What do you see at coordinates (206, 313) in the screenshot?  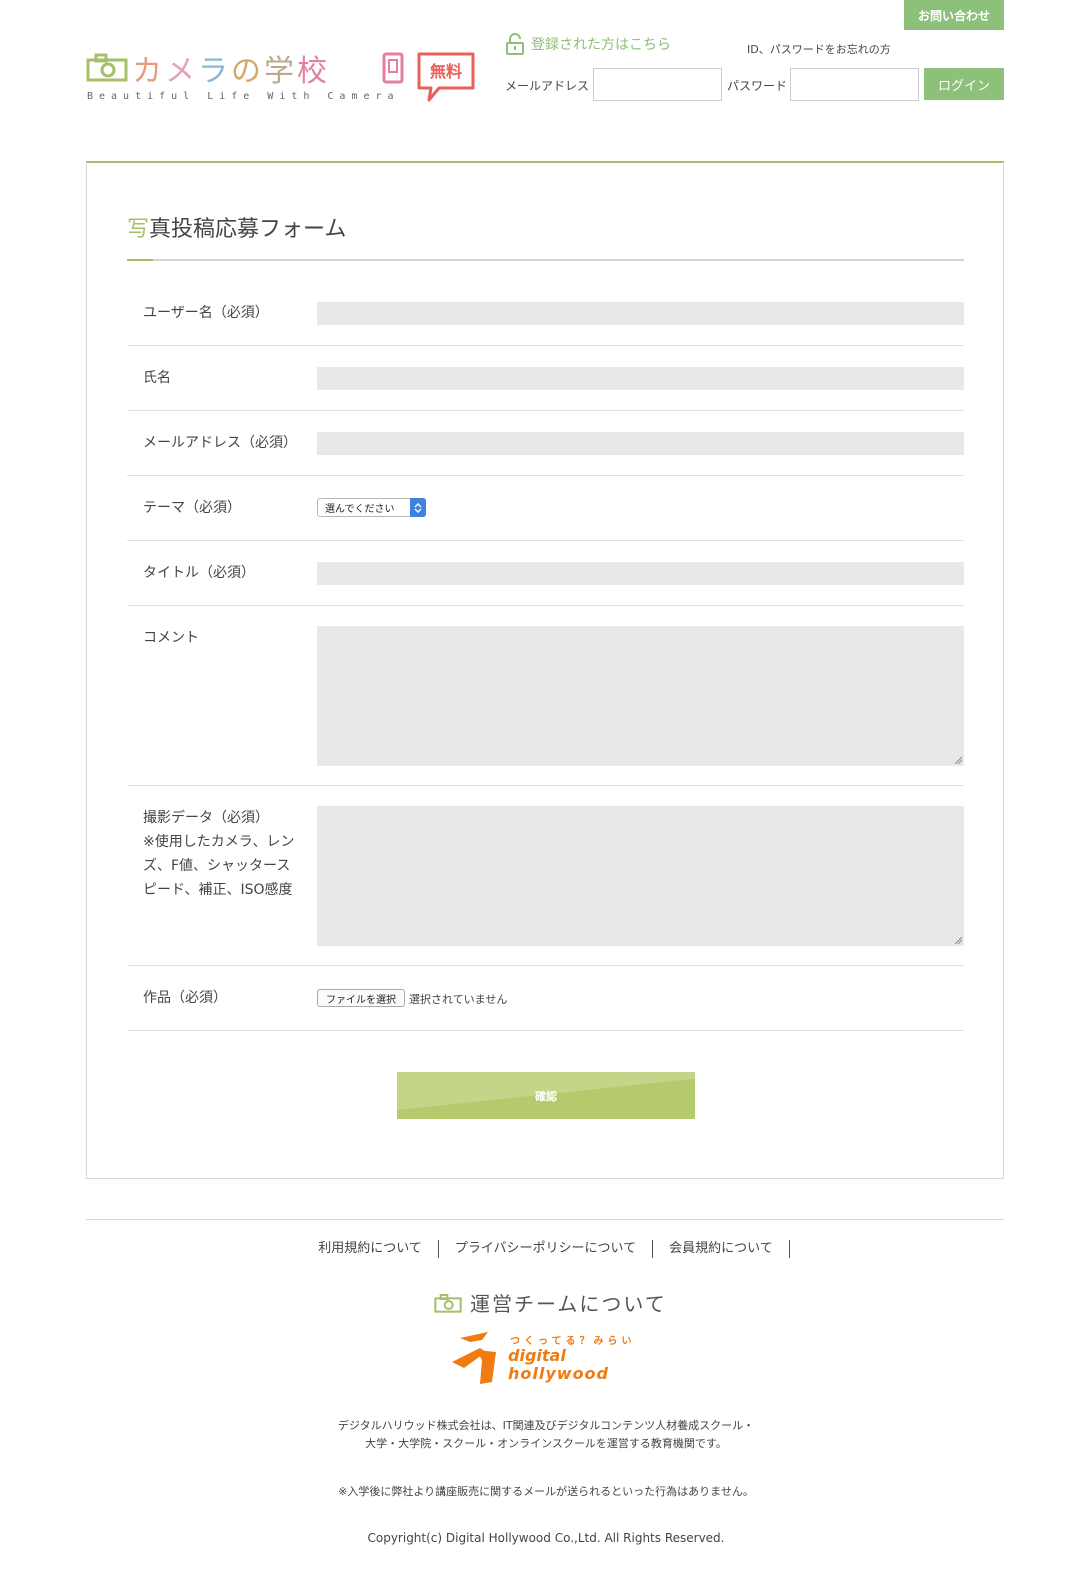 I see `username-label: ユーザー名（必須）` at bounding box center [206, 313].